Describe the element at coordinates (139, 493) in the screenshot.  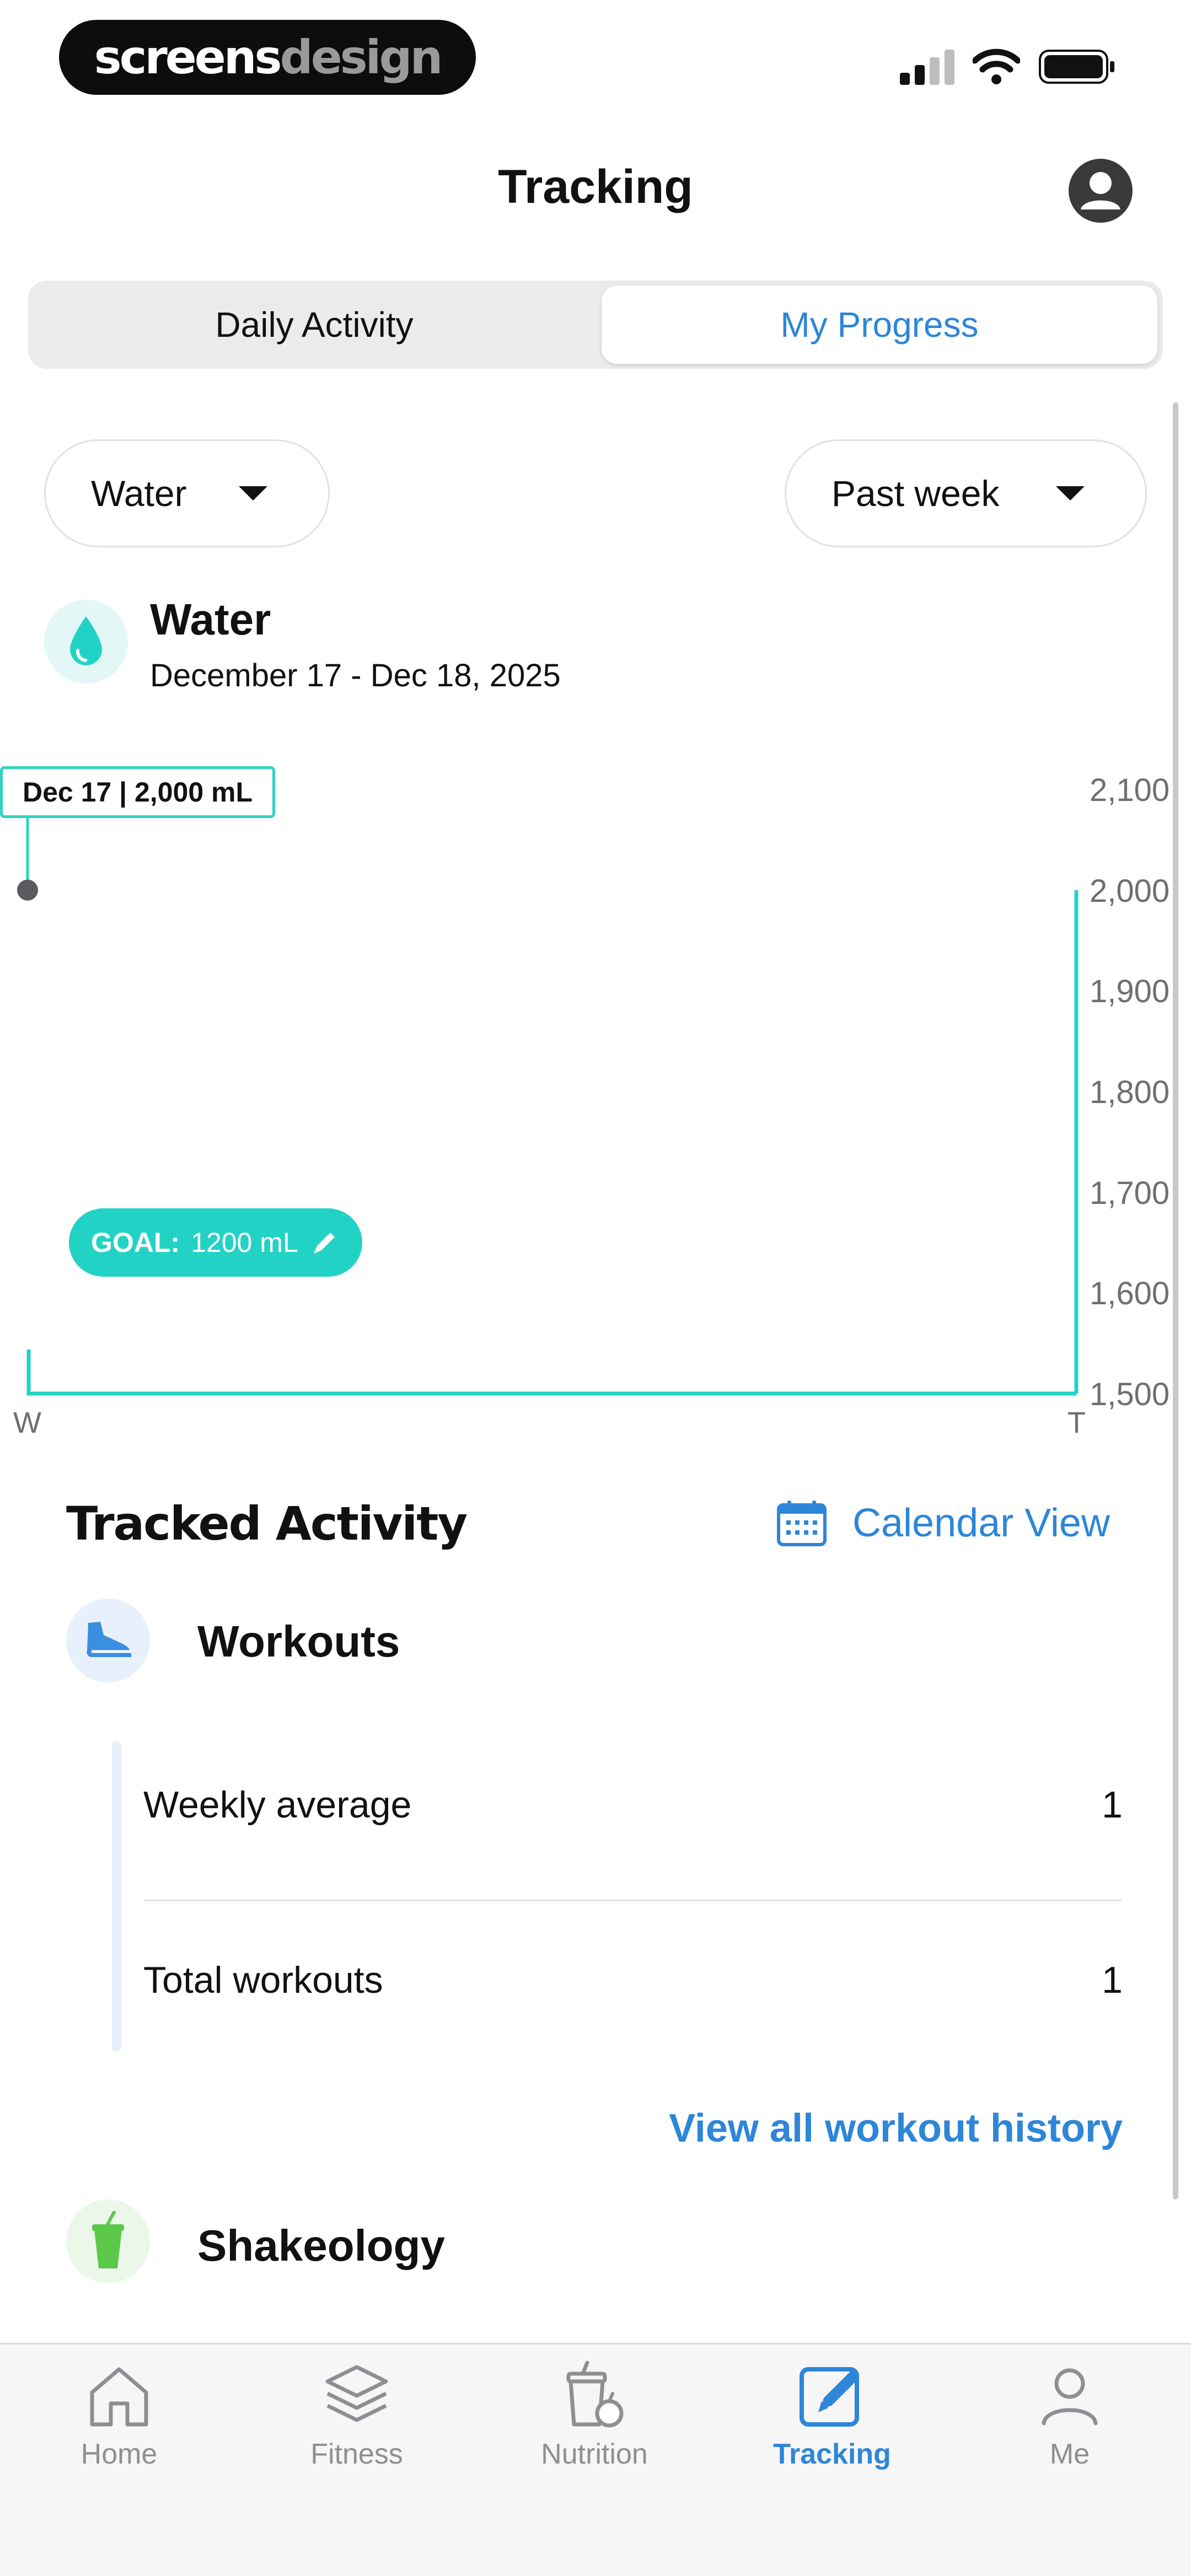
I see `metric-dropdown-value: Water` at that location.